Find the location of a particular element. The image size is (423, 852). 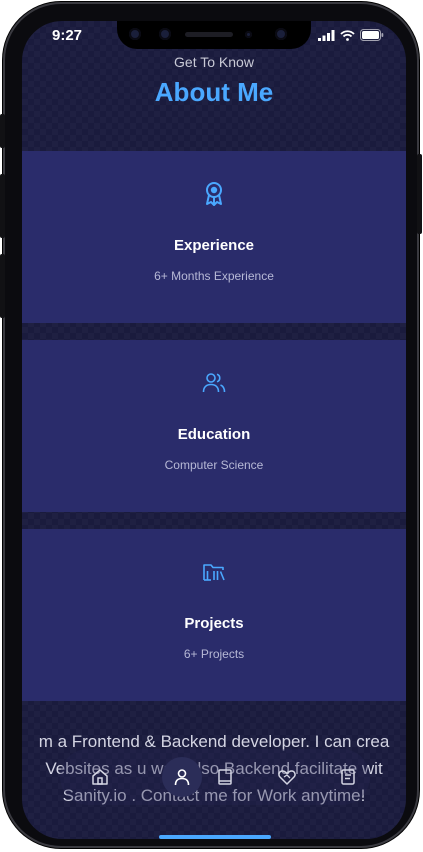

folder-library-icon is located at coordinates (214, 572).